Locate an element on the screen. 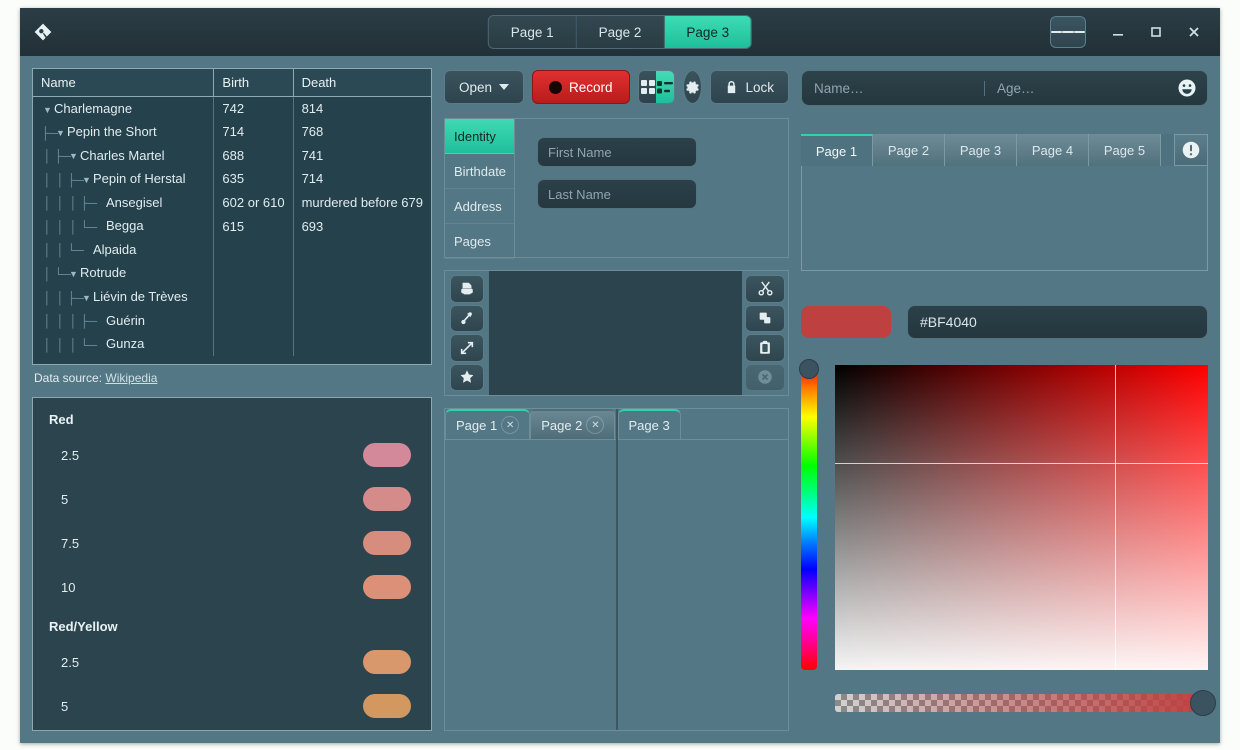 This screenshot has height=750, width=1240. split-right-content is located at coordinates (702, 584).